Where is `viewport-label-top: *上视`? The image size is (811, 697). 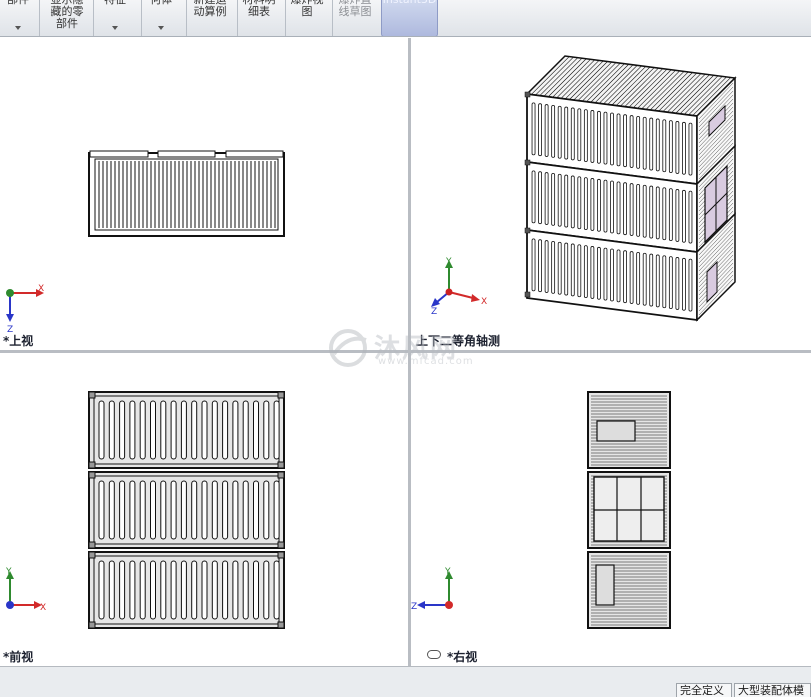
viewport-label-top: *上视 is located at coordinates (18, 341).